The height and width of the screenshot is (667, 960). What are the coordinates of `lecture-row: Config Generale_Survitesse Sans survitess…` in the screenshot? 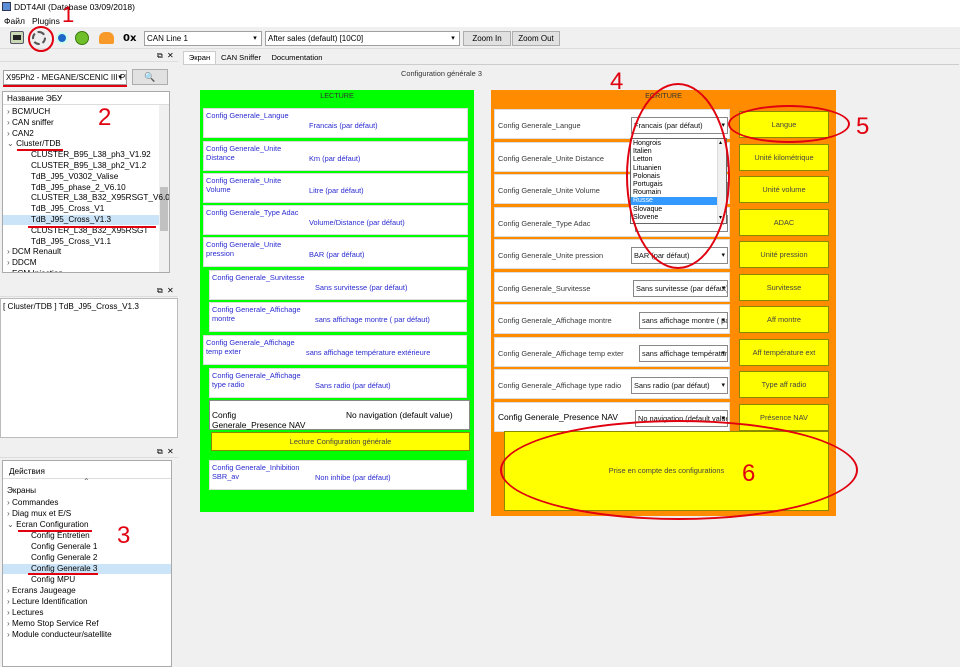 It's located at (338, 285).